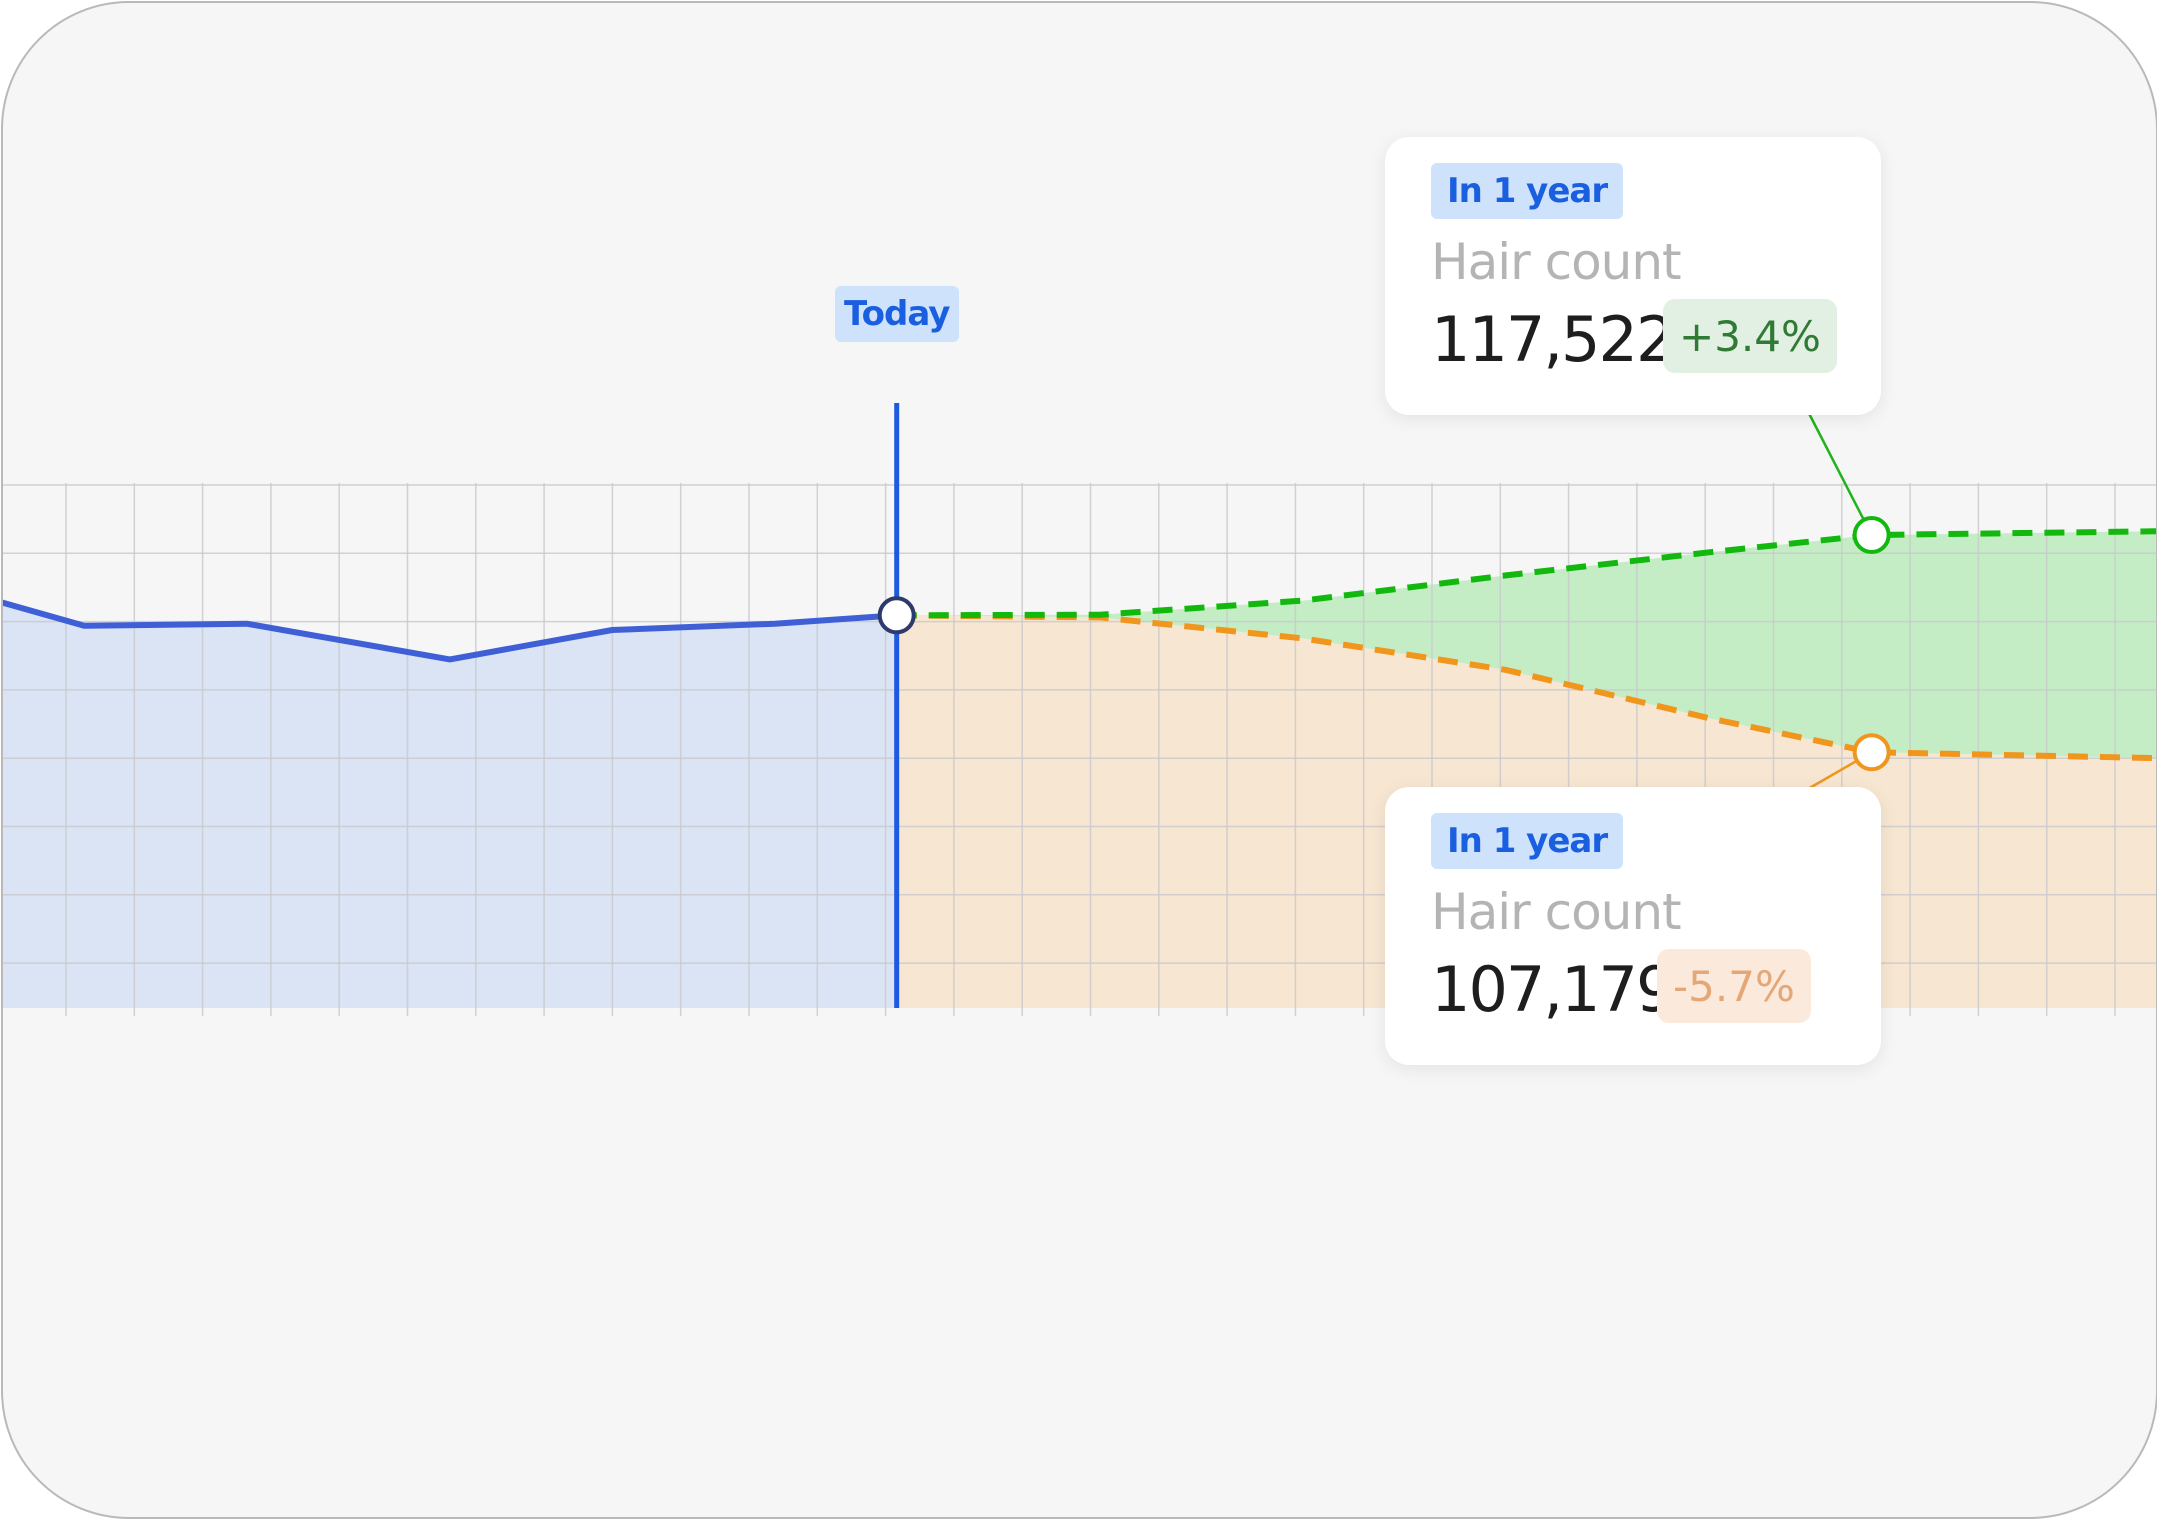  Describe the element at coordinates (1837, 469) in the screenshot. I see `upper-connector` at that location.